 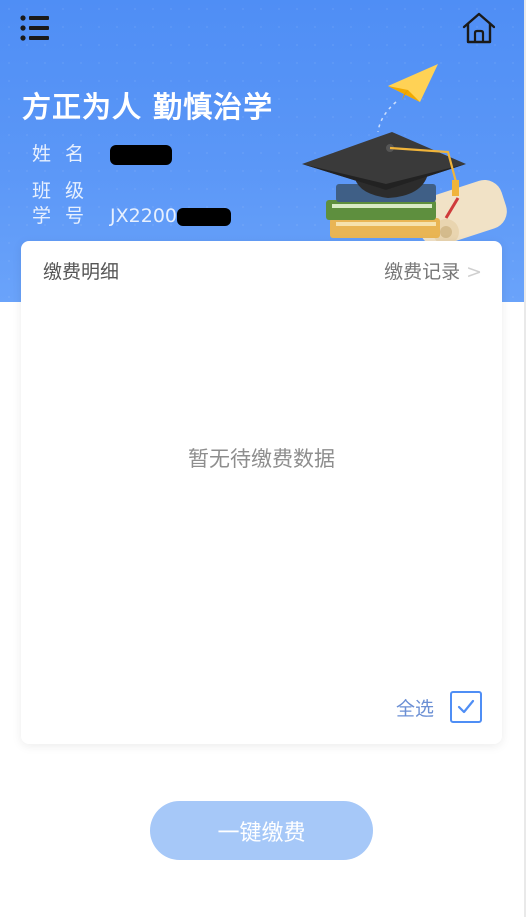 What do you see at coordinates (474, 272) in the screenshot?
I see `chevron-right-icon: >` at bounding box center [474, 272].